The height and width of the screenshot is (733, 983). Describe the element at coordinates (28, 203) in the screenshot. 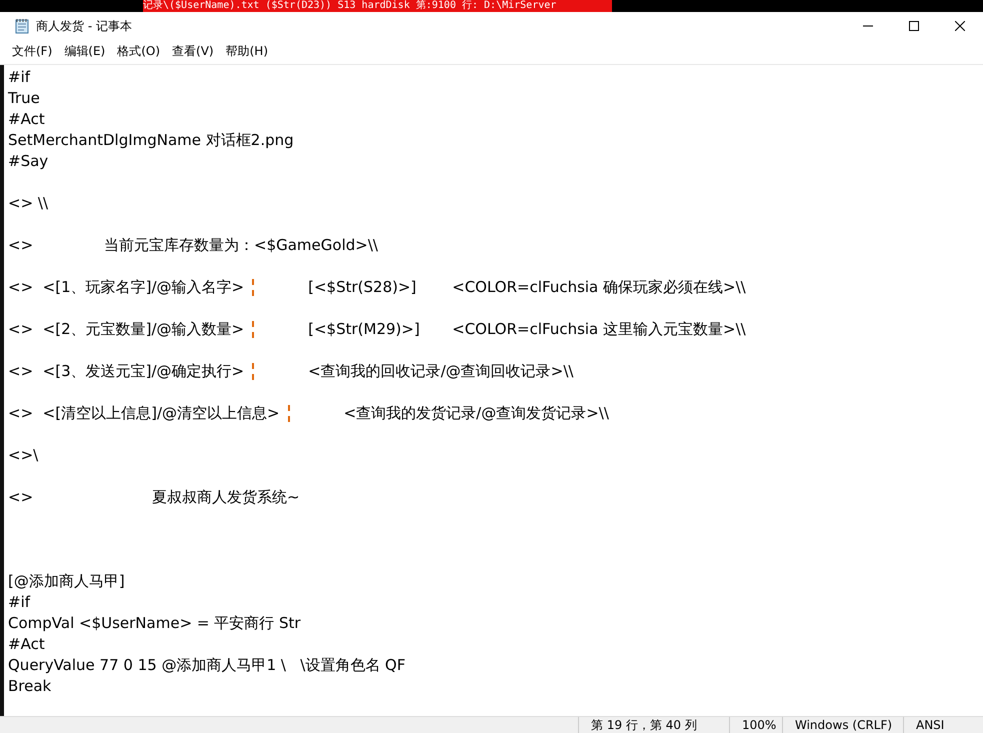

I see `code-line: <> \\` at that location.